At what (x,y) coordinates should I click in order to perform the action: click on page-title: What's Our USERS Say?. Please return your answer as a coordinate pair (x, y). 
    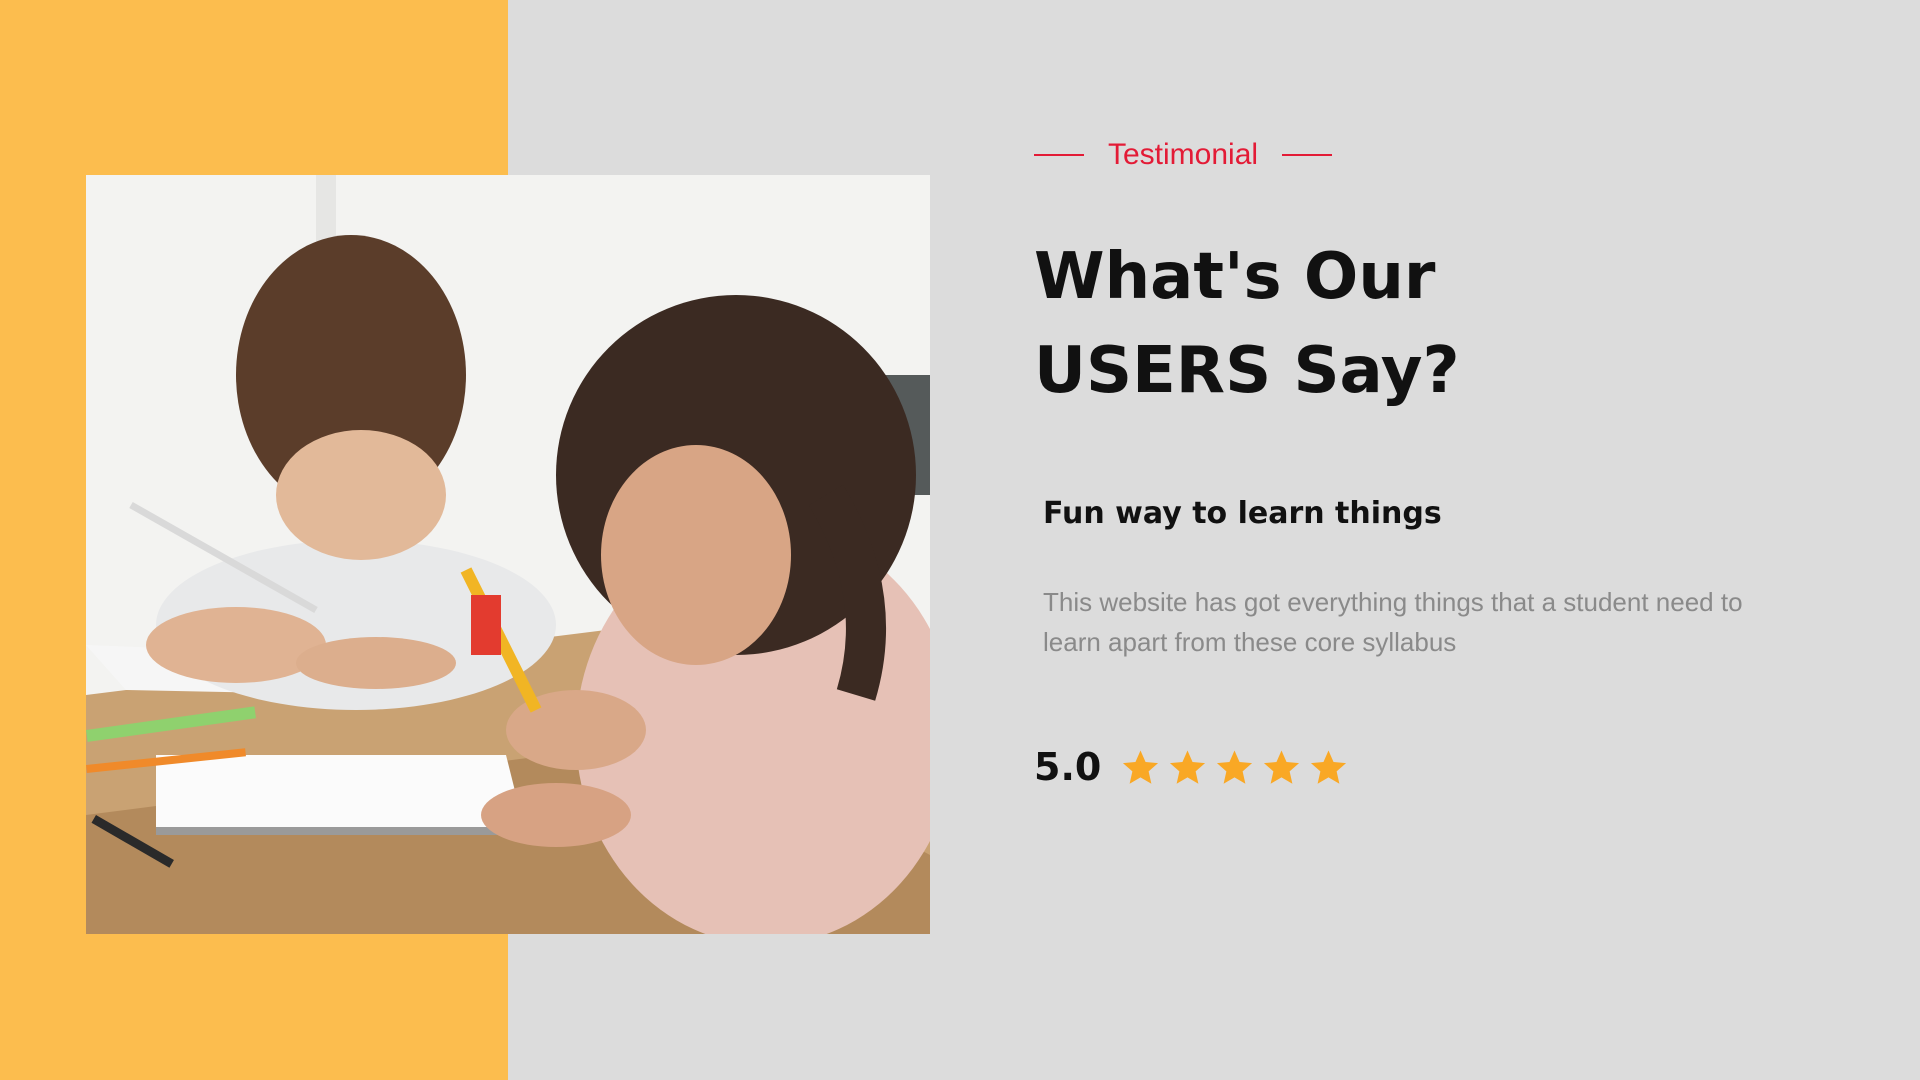
    Looking at the image, I should click on (1384, 324).